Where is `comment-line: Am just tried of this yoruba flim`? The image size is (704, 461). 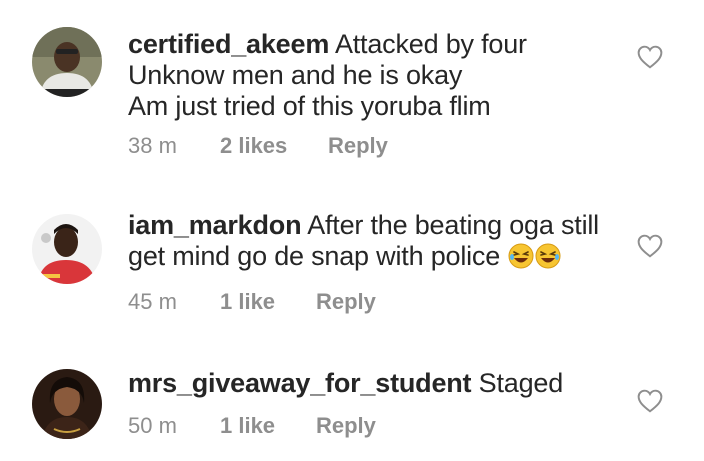
comment-line: Am just tried of this yoruba flim is located at coordinates (309, 106).